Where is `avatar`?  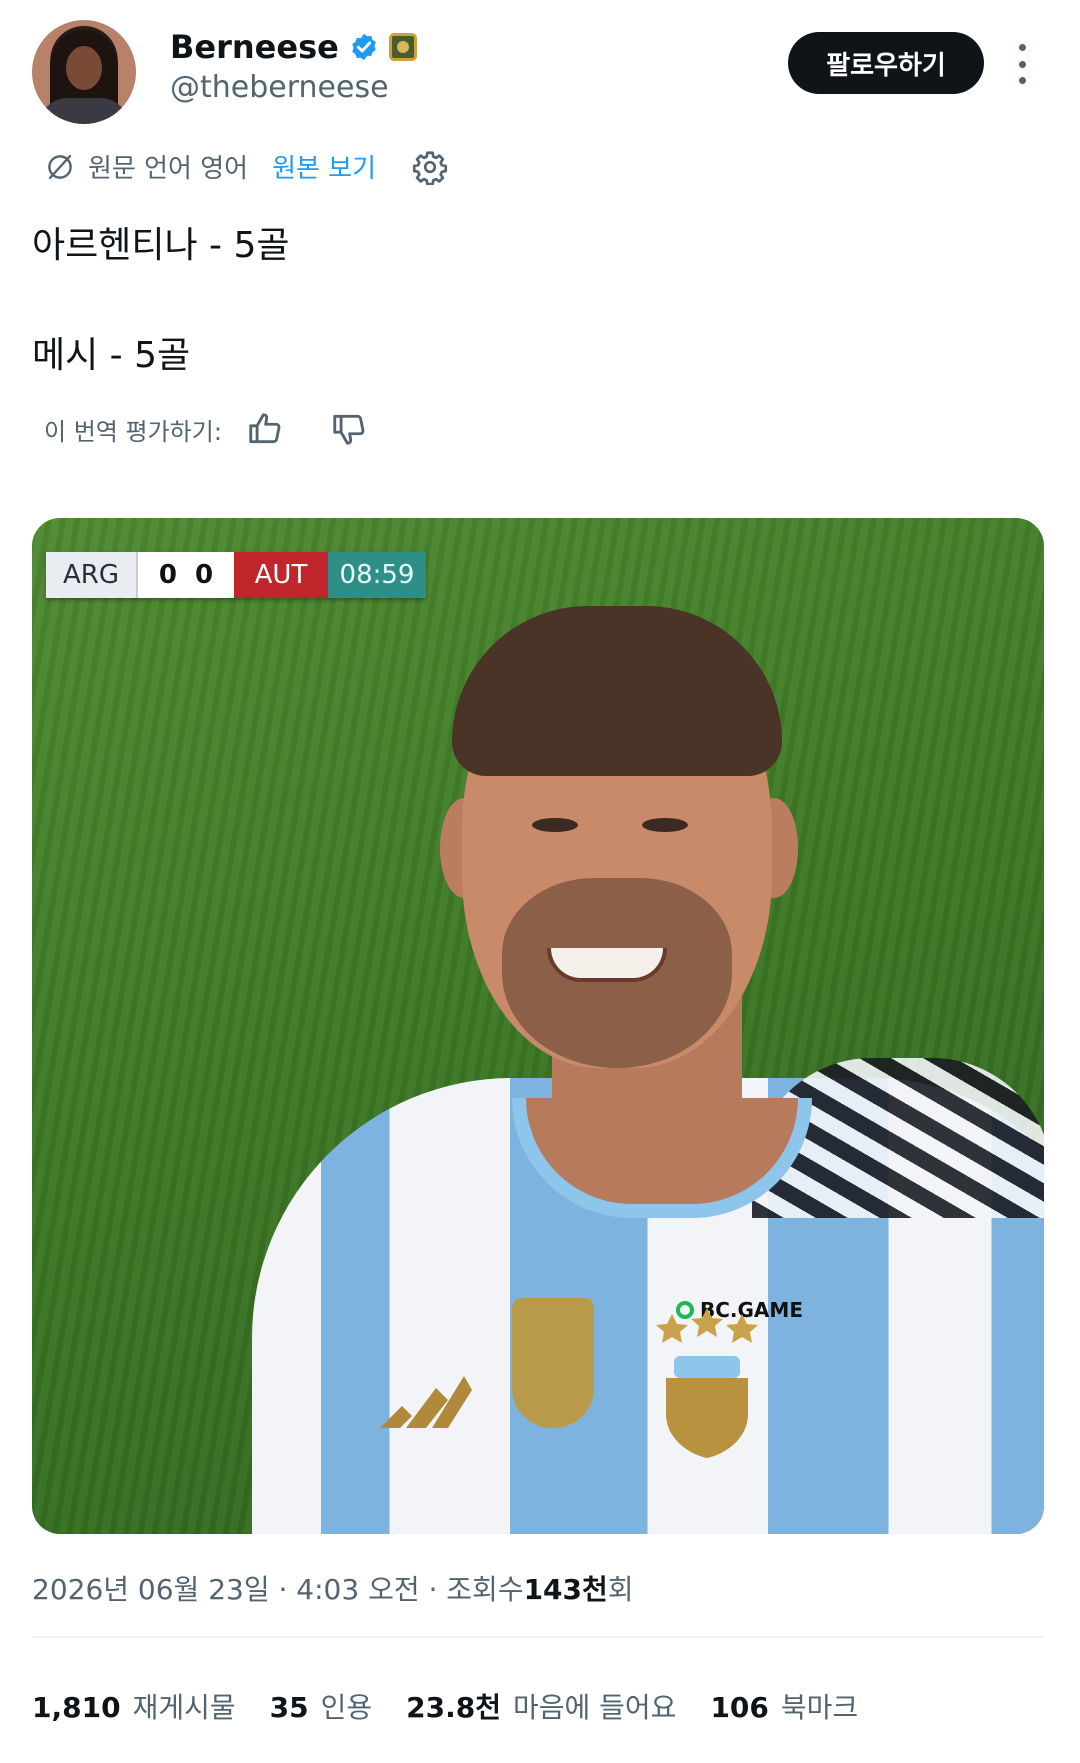 avatar is located at coordinates (84, 72).